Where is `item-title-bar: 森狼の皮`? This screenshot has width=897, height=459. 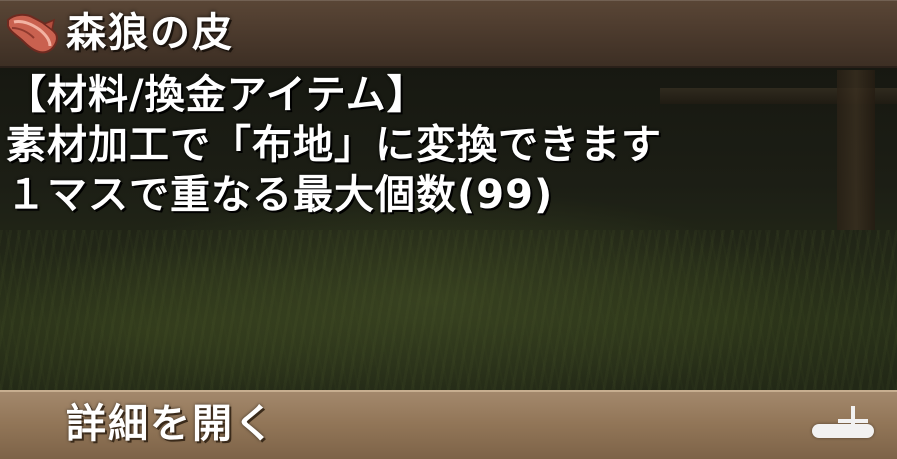 item-title-bar: 森狼の皮 is located at coordinates (448, 34).